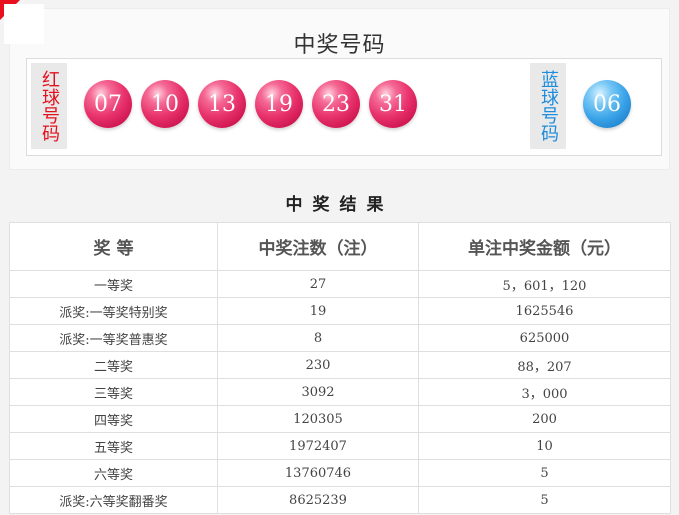 This screenshot has height=515, width=679. Describe the element at coordinates (318, 446) in the screenshot. I see `winner-count: 1972407` at that location.